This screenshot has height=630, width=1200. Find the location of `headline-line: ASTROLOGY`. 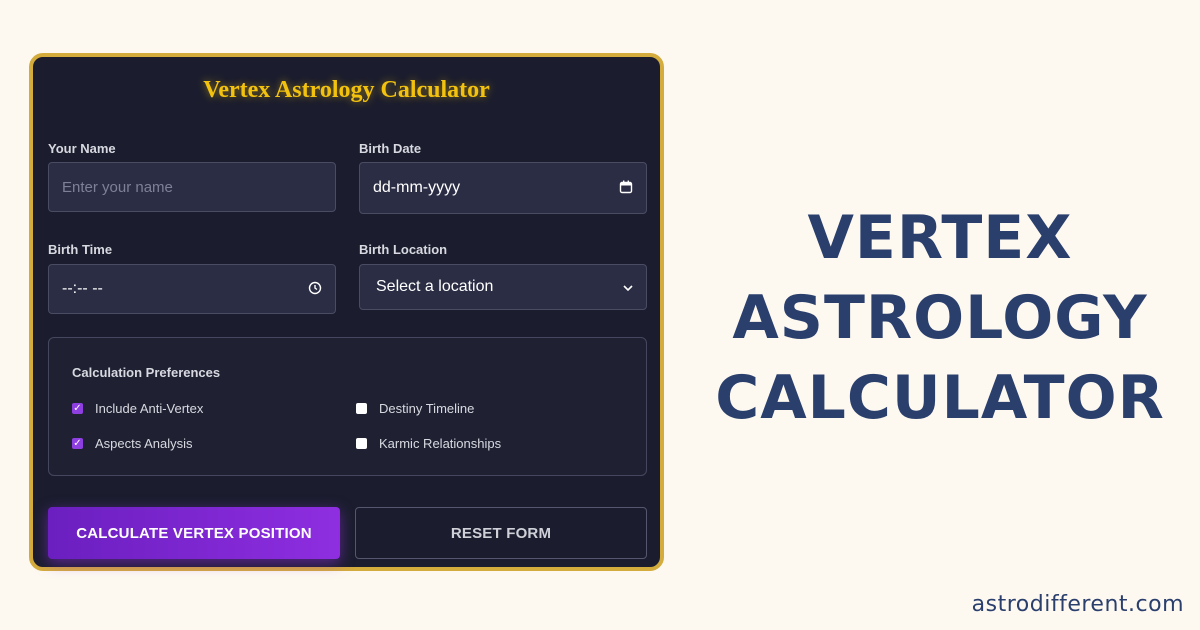

headline-line: ASTROLOGY is located at coordinates (940, 318).